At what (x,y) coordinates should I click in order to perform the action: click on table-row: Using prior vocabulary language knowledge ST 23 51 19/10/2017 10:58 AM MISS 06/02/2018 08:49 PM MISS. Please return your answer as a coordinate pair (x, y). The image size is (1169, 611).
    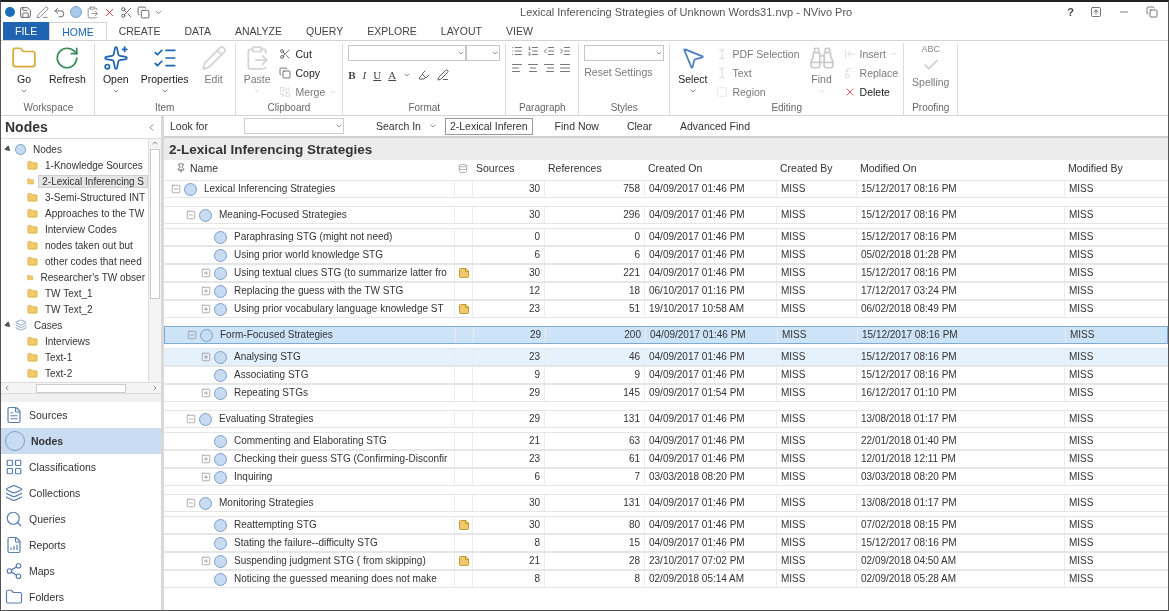
    Looking at the image, I should click on (666, 309).